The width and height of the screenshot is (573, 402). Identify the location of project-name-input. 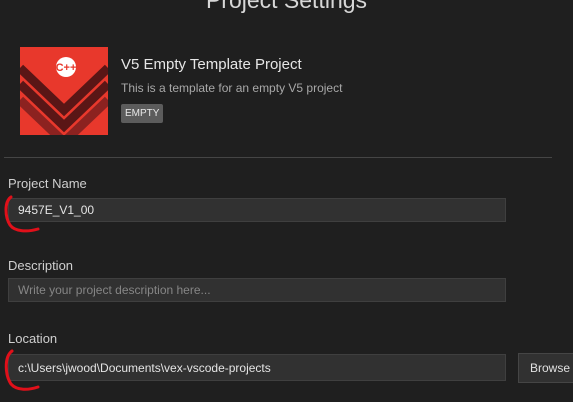
(257, 210).